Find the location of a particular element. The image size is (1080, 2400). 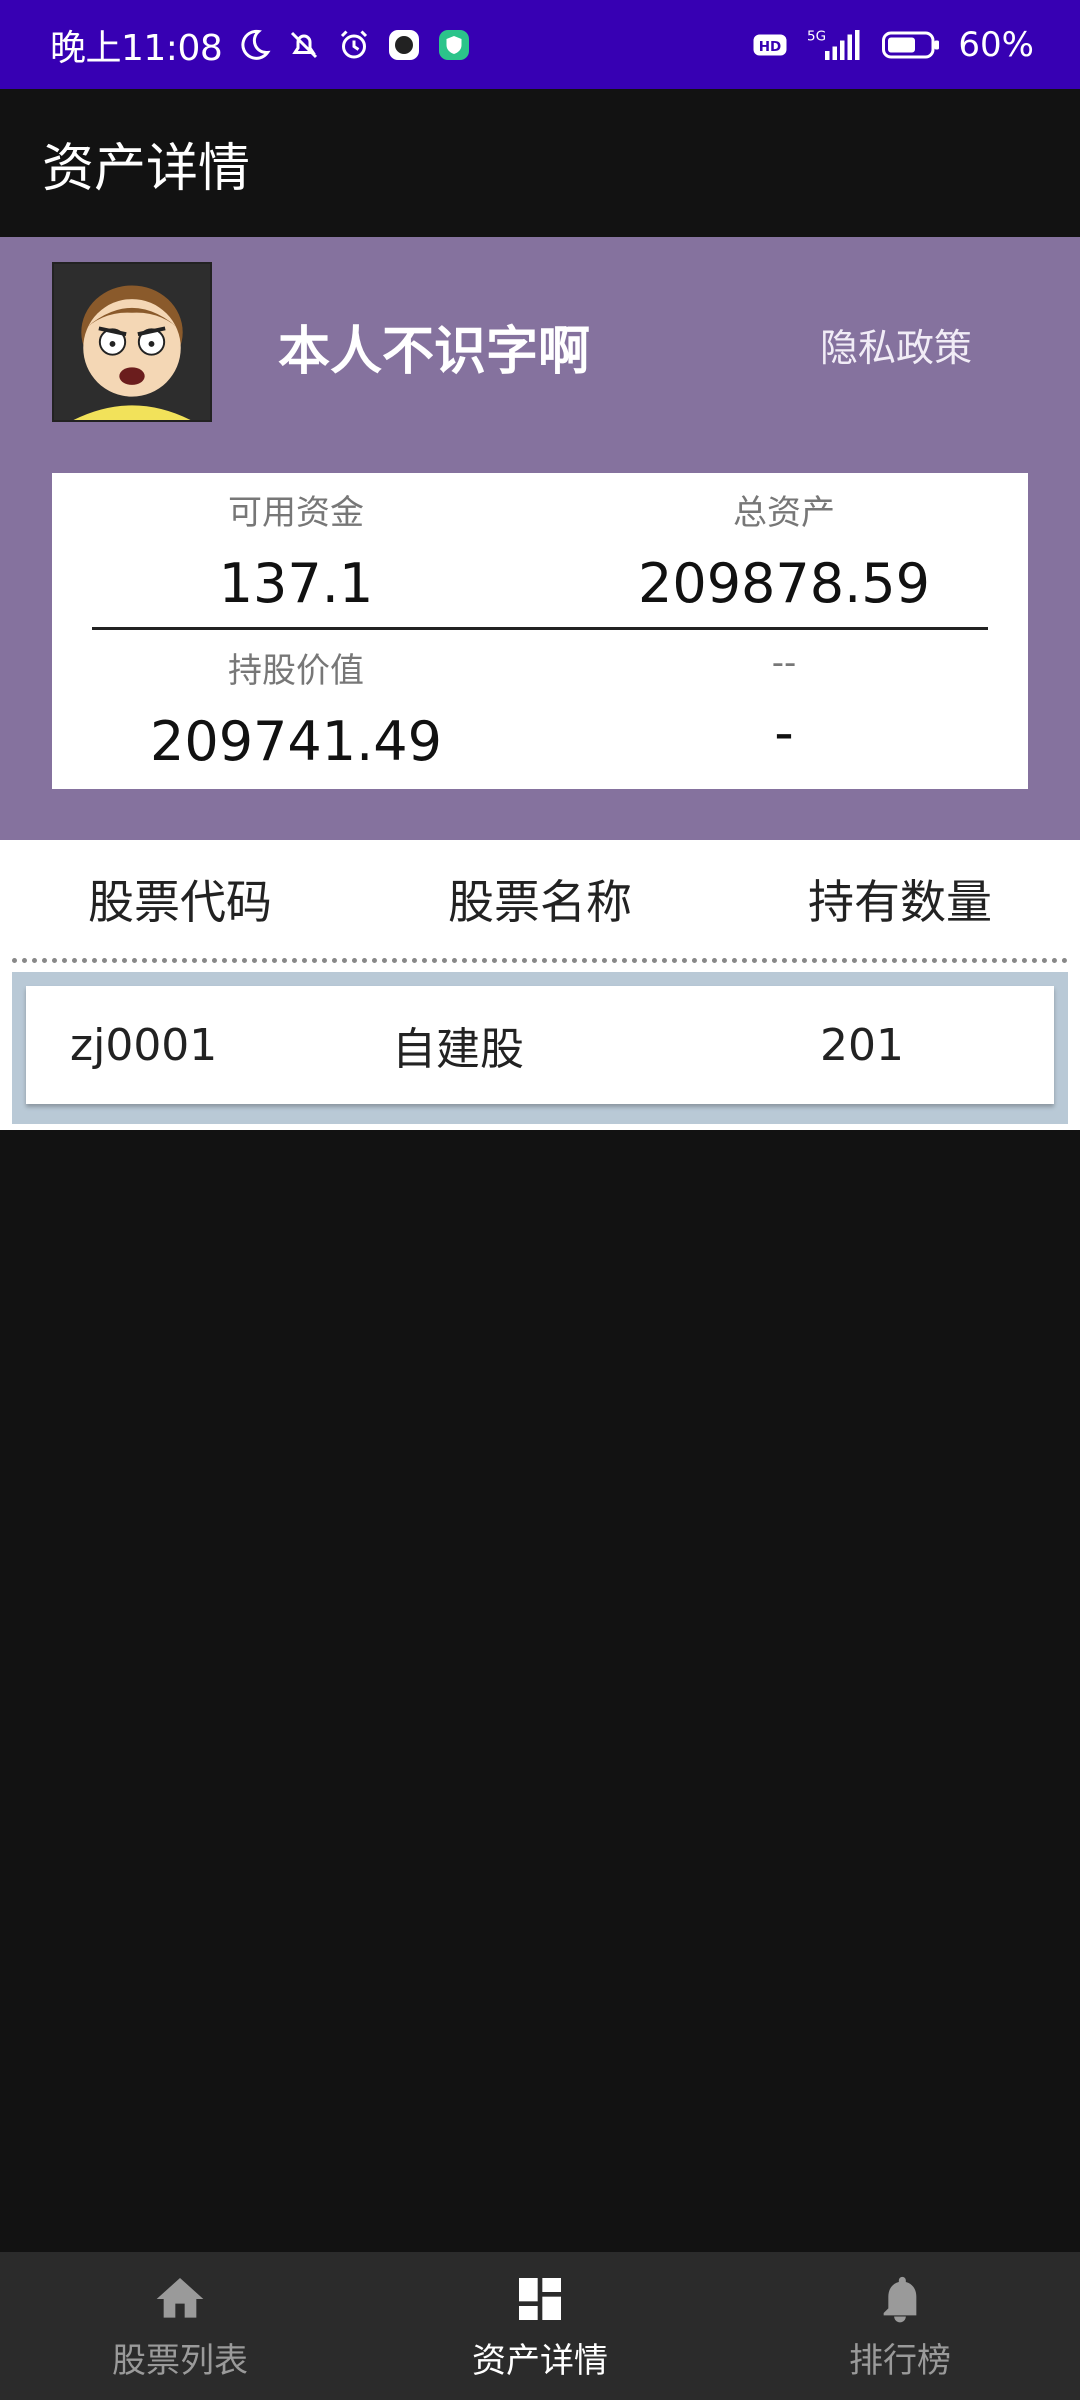

list-item: zj0001 自建股 201 is located at coordinates (540, 1045).